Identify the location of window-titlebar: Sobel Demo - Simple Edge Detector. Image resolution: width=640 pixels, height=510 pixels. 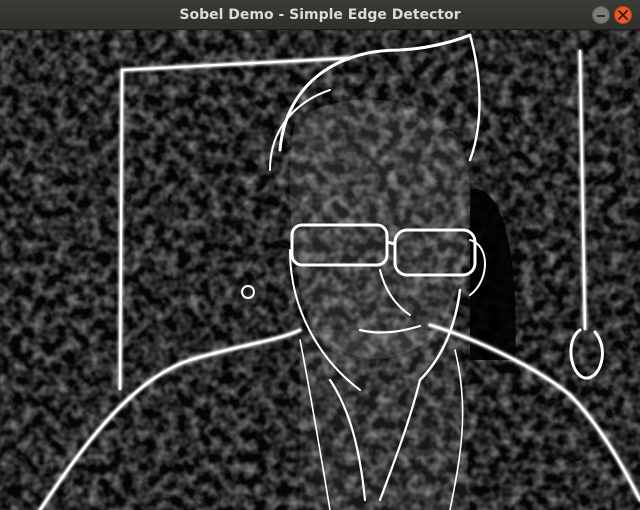
(320, 15).